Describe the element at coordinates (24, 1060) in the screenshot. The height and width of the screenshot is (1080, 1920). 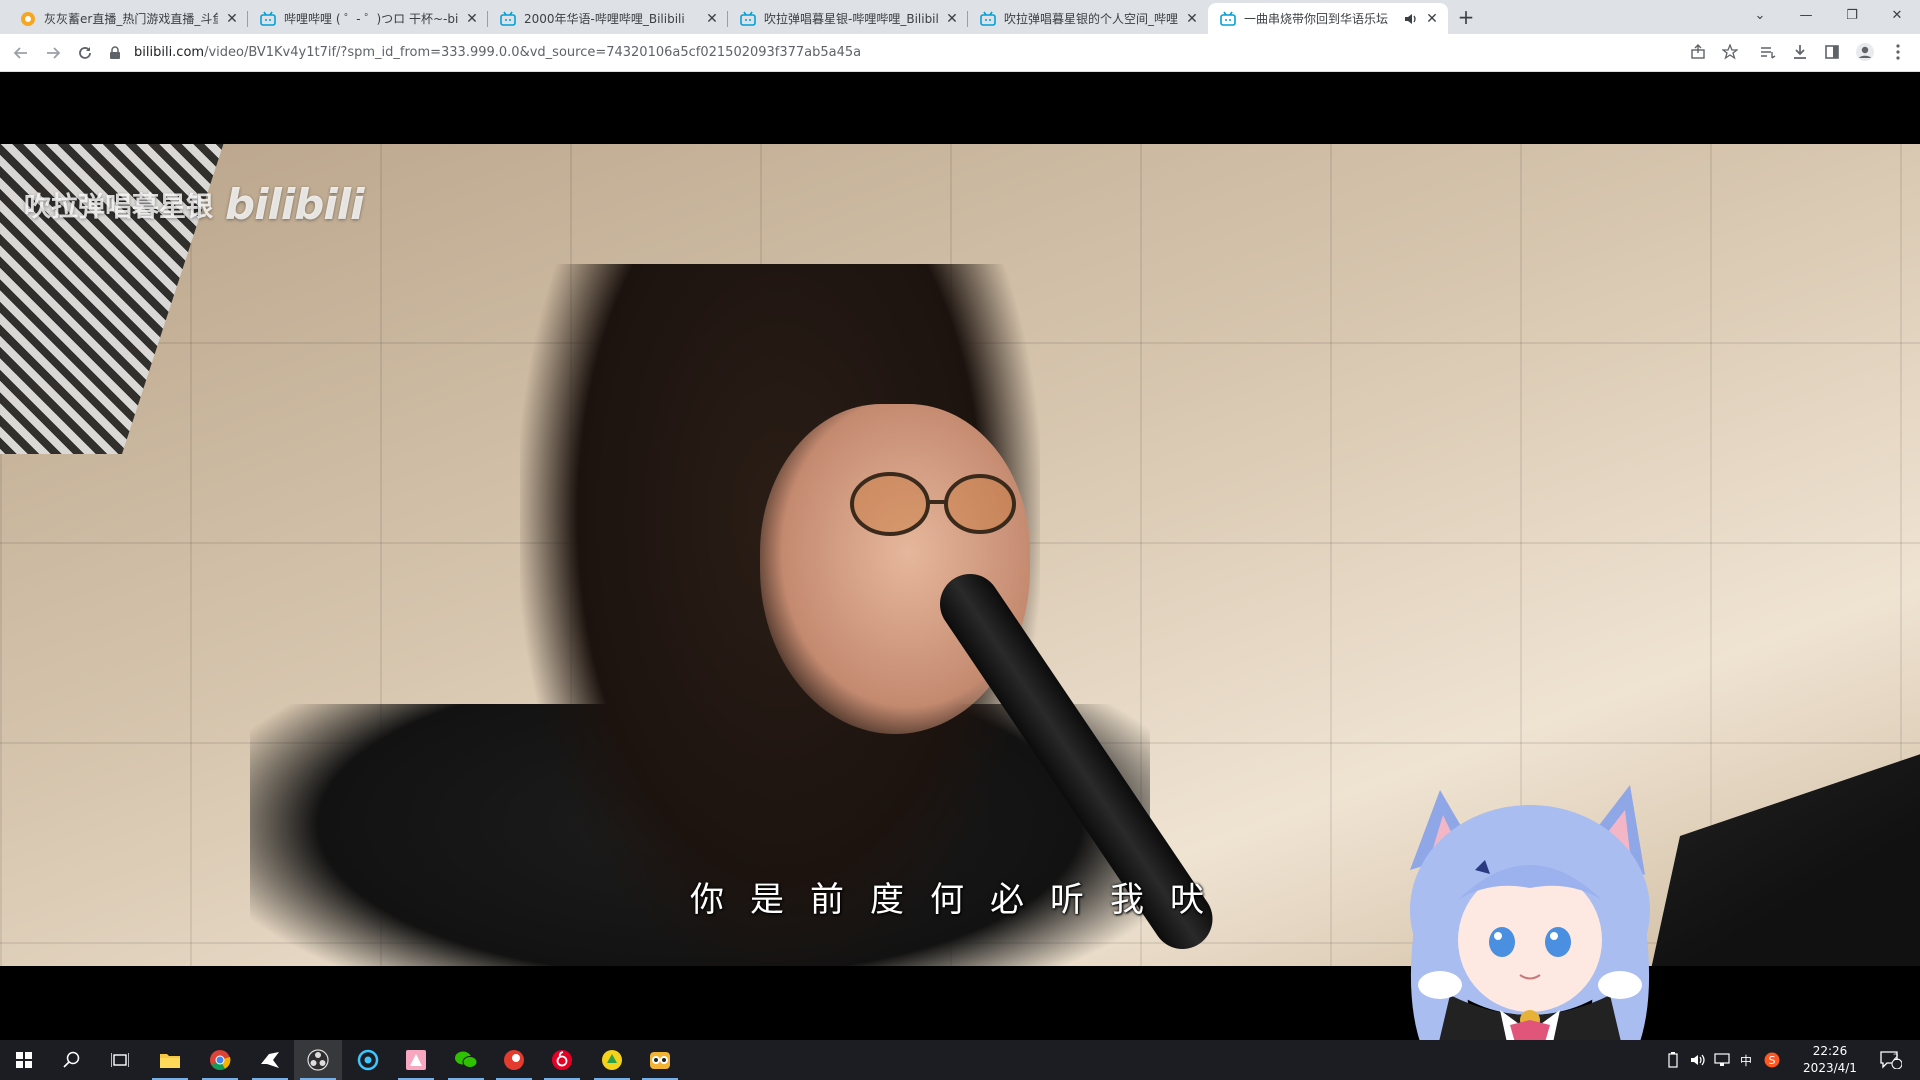
I see `start-icon` at that location.